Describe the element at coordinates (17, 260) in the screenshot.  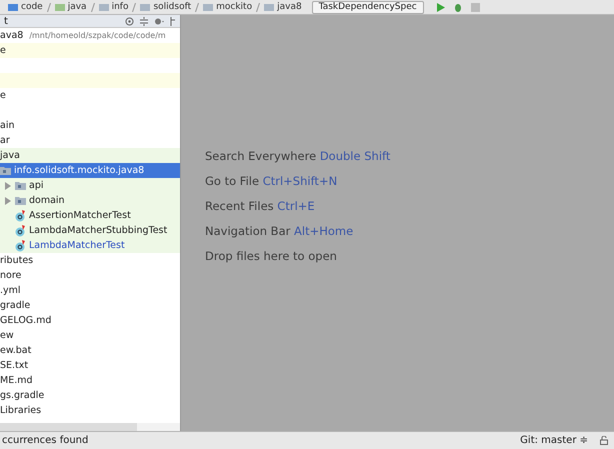
I see `file-name: ributes` at that location.